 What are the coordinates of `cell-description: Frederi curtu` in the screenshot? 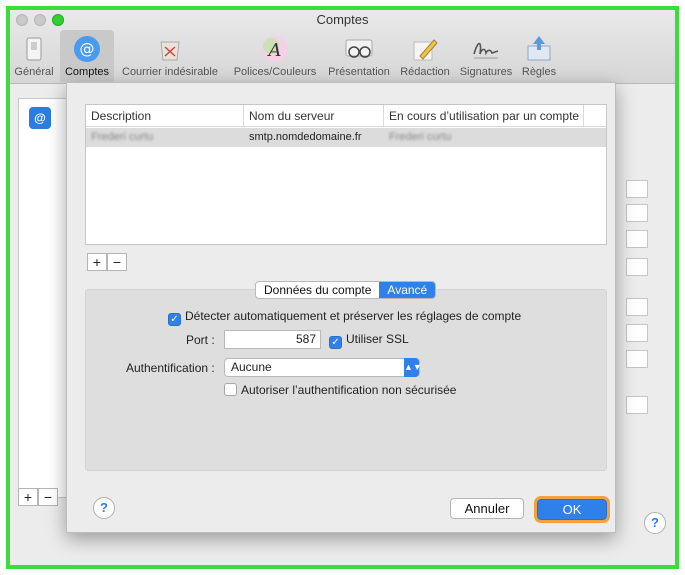 It's located at (122, 137).